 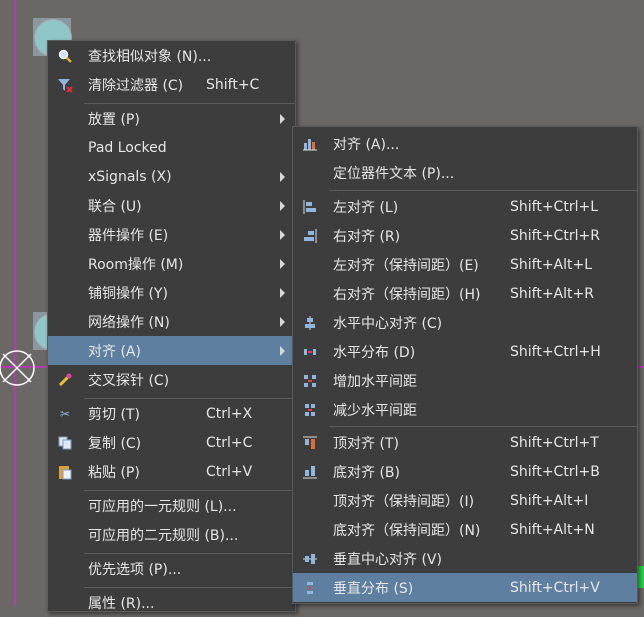 What do you see at coordinates (465, 293) in the screenshot?
I see `submenu-item-align-right-keep-spacing: 右对齐（保持间距）(H) Shift+Alt+R` at bounding box center [465, 293].